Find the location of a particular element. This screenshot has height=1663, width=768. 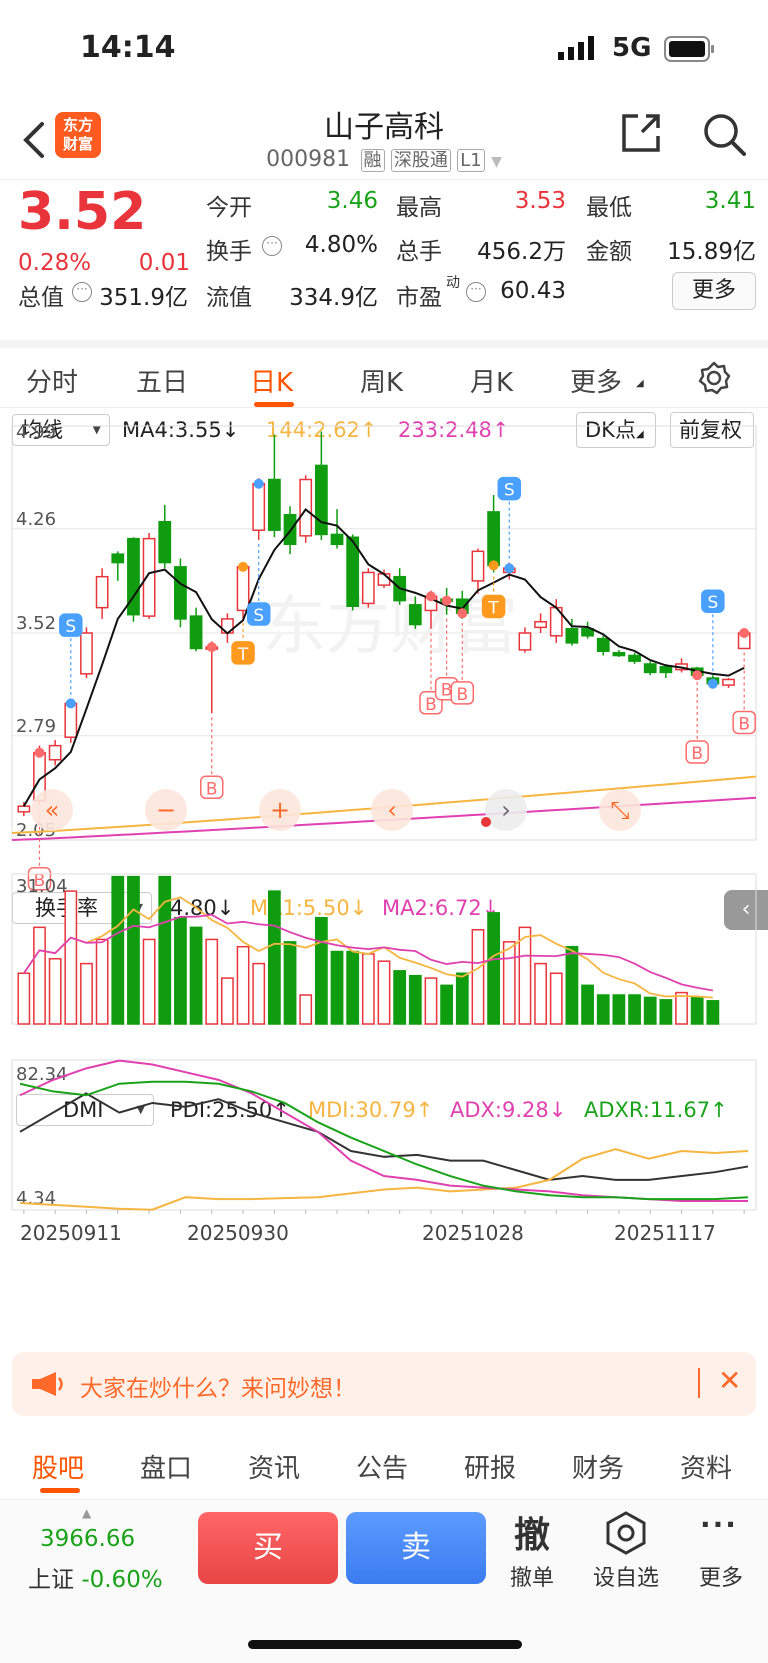

field-value-amount: 15.89亿 is located at coordinates (711, 252).